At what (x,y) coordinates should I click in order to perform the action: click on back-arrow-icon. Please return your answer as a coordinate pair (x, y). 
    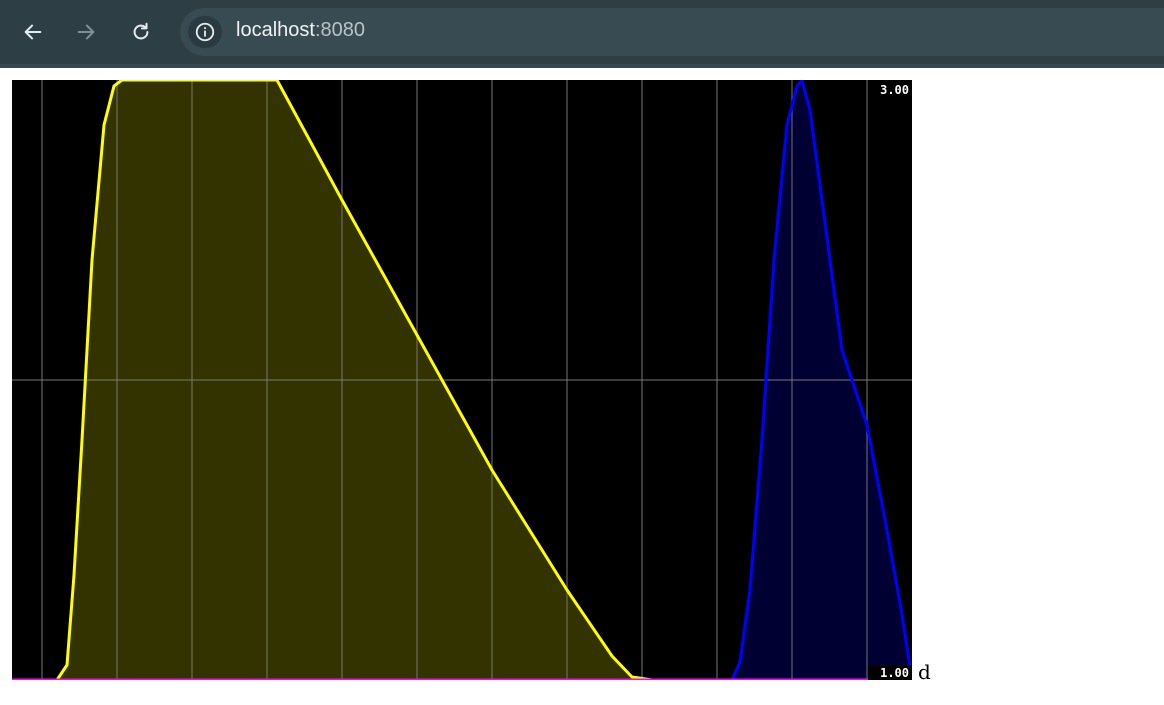
    Looking at the image, I should click on (33, 32).